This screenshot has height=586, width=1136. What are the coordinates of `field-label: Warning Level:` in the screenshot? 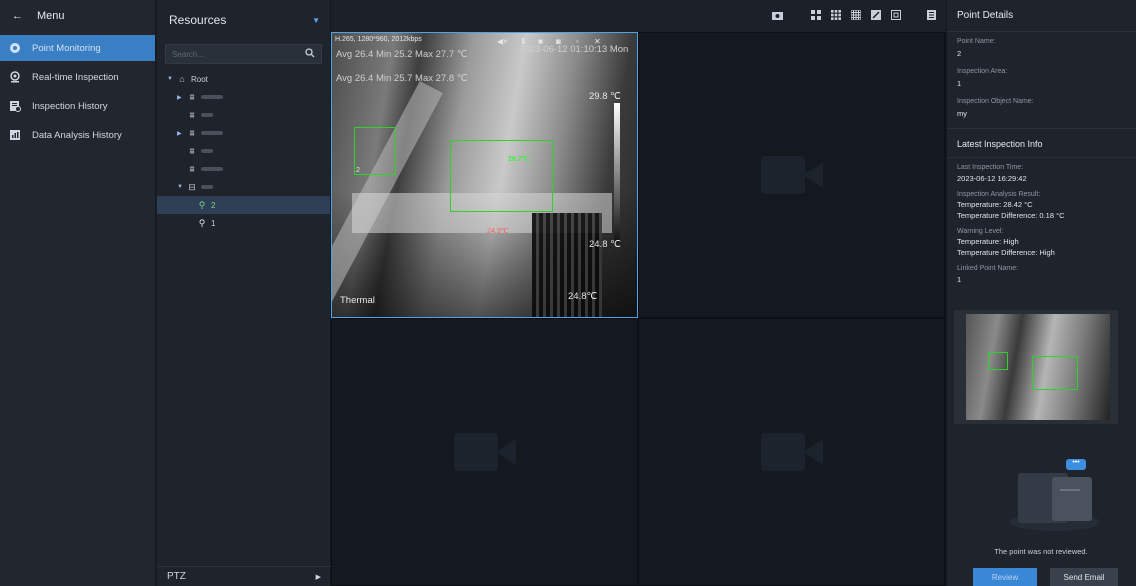 It's located at (980, 231).